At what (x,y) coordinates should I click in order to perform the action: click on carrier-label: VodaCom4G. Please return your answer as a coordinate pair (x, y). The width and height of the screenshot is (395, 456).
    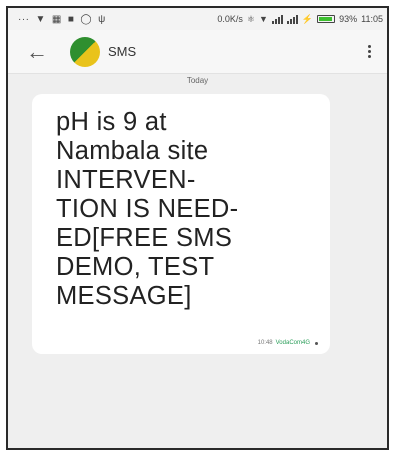
    Looking at the image, I should click on (292, 343).